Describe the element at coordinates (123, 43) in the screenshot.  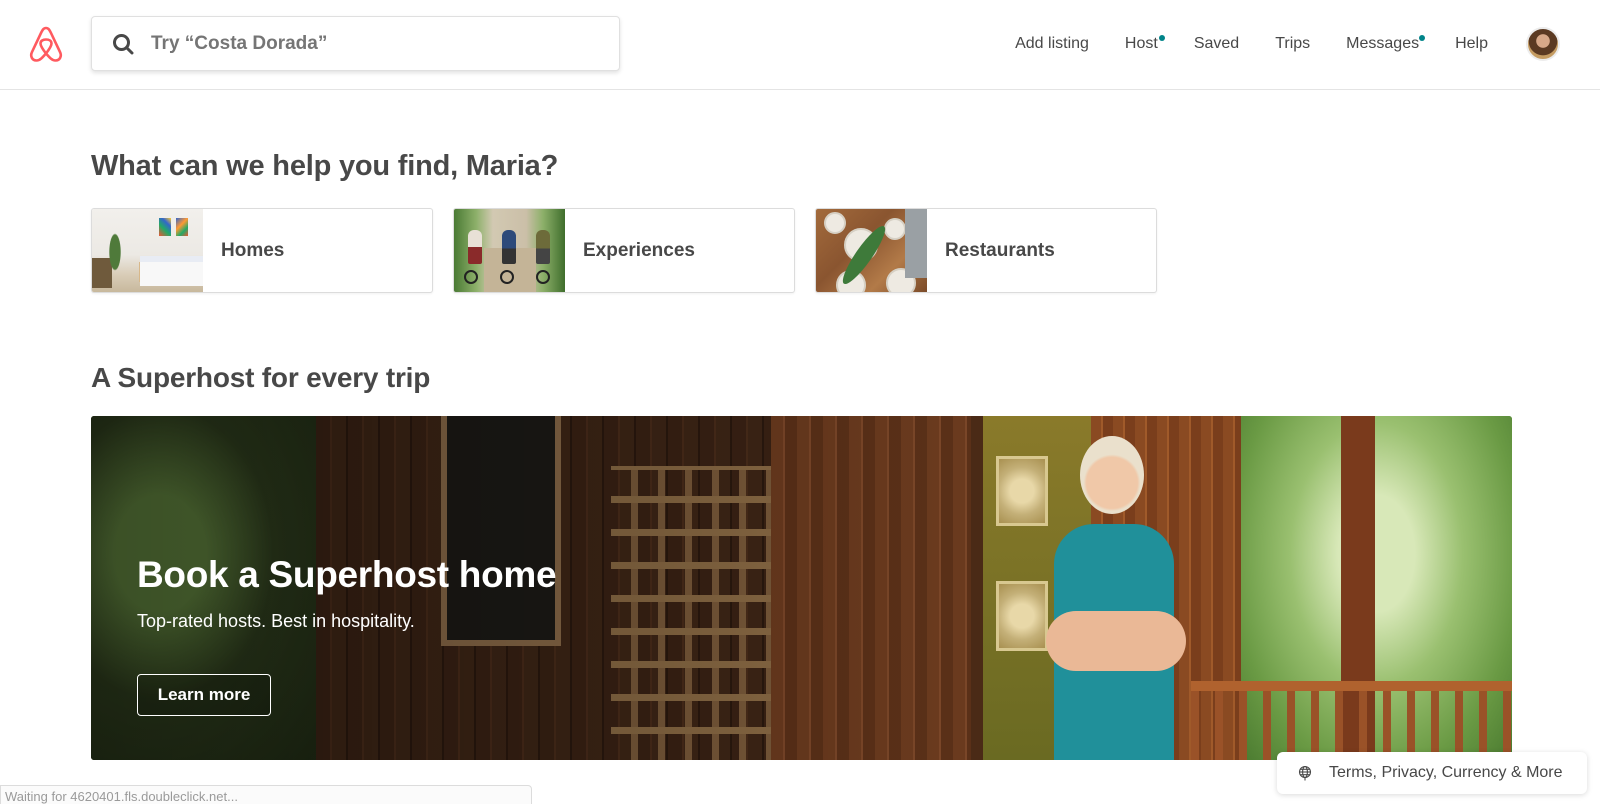
I see `search-icon` at that location.